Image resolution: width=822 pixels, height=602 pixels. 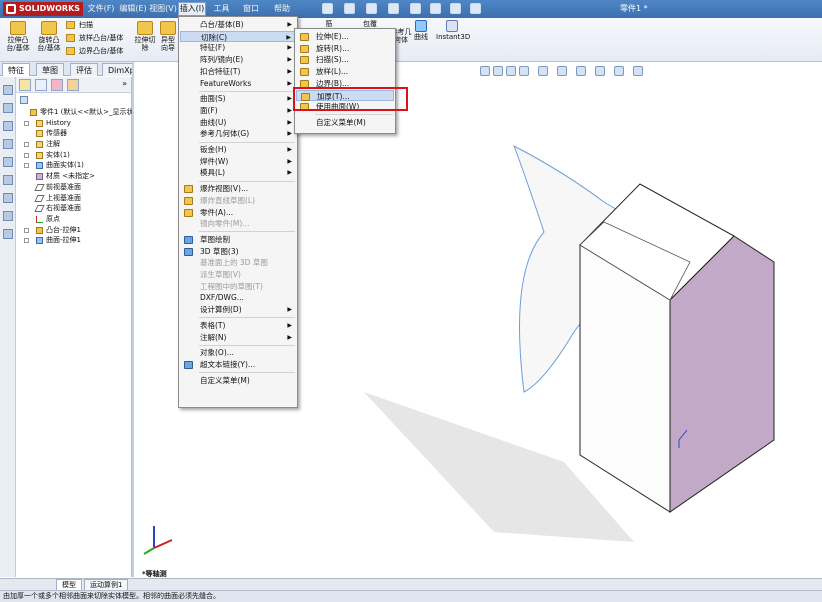 What do you see at coordinates (73, 85) in the screenshot?
I see `display-tab-icon` at bounding box center [73, 85].